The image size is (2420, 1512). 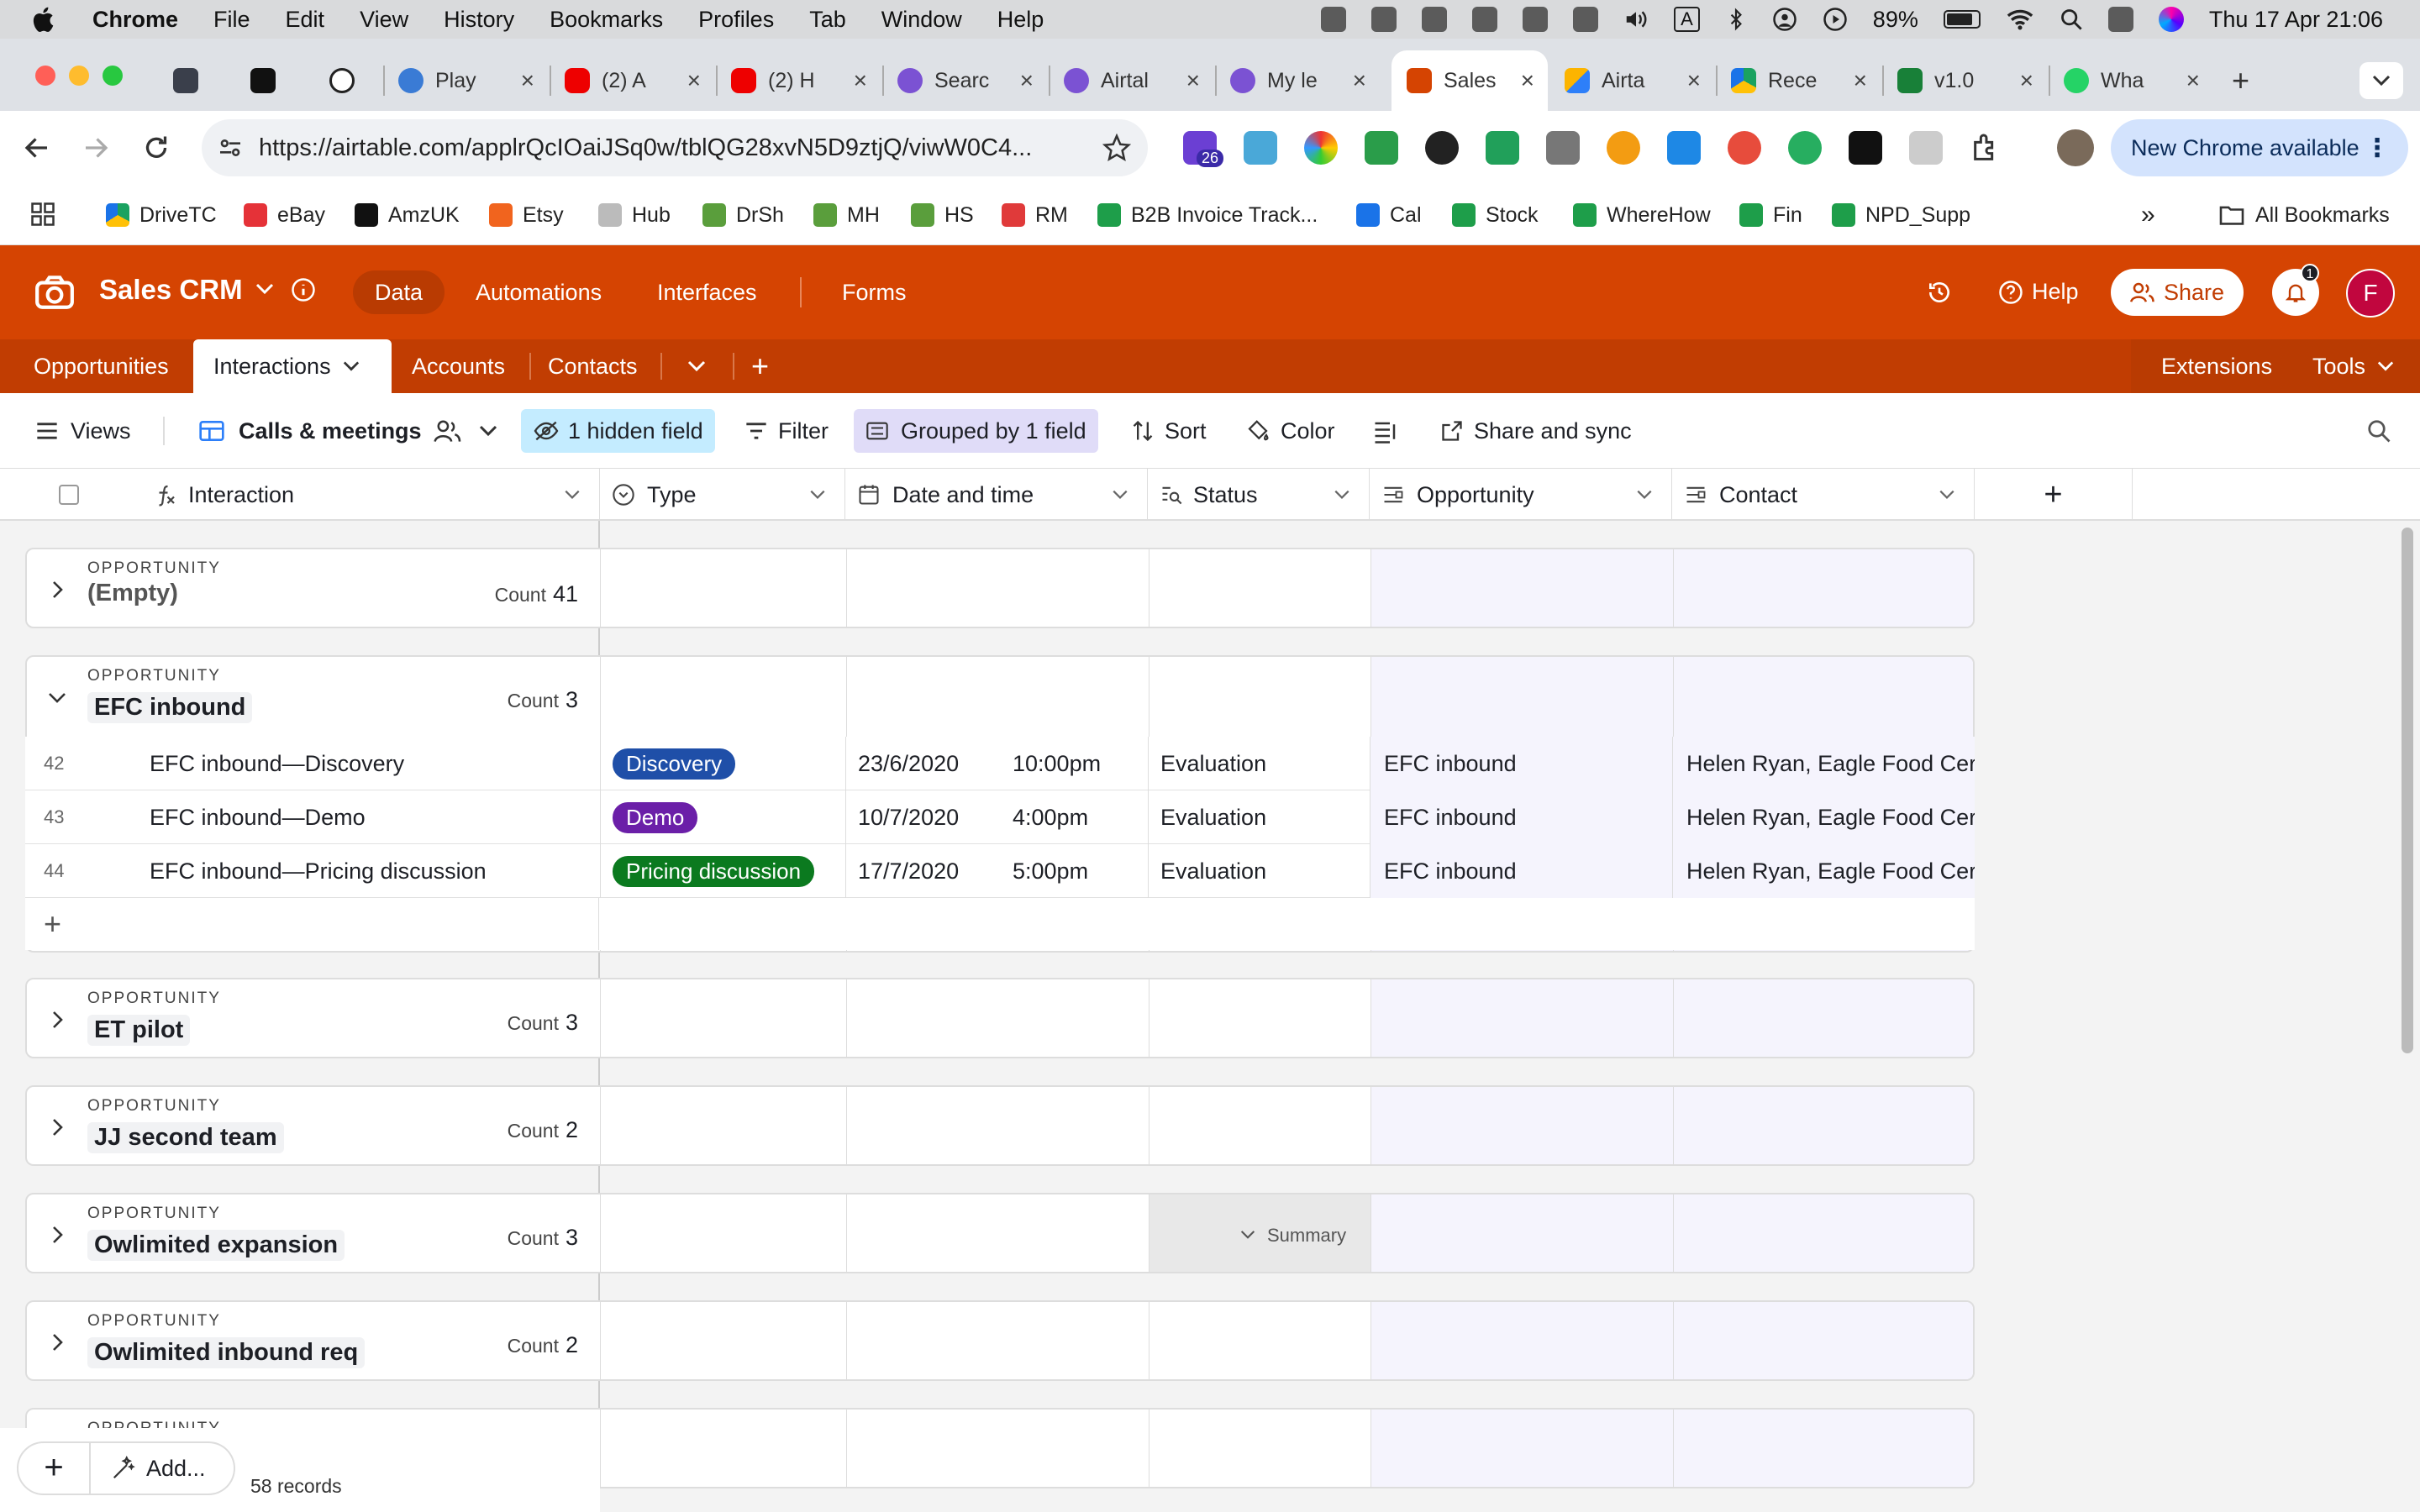 What do you see at coordinates (1642, 215) in the screenshot?
I see `bookmark-item: WhereHow` at bounding box center [1642, 215].